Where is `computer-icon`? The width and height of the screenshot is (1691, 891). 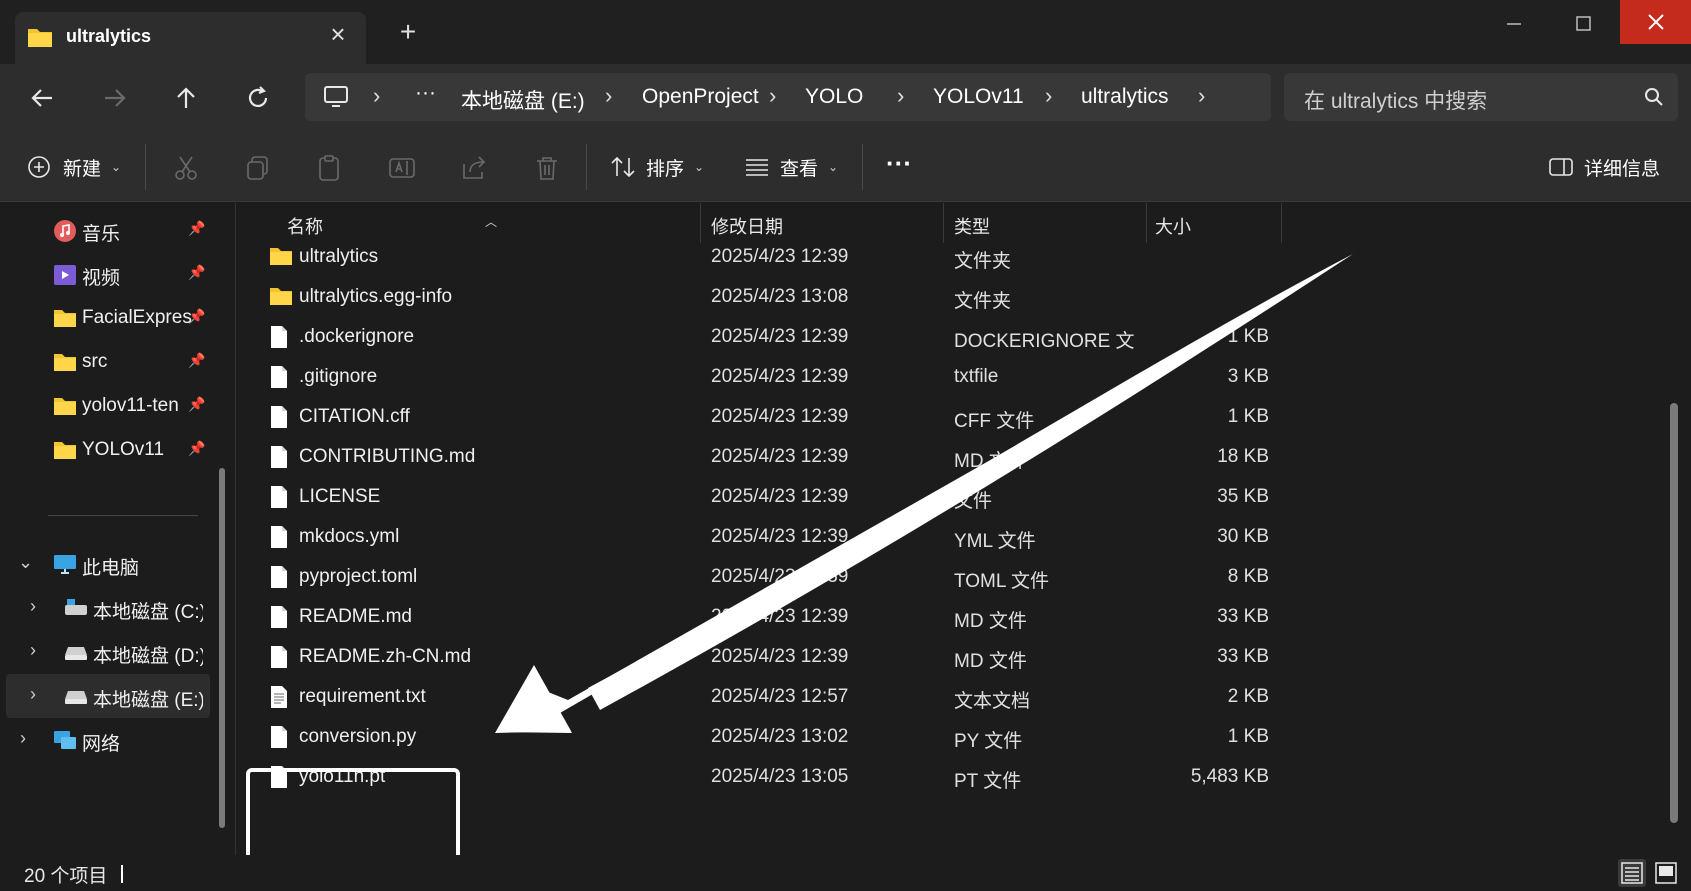 computer-icon is located at coordinates (336, 99).